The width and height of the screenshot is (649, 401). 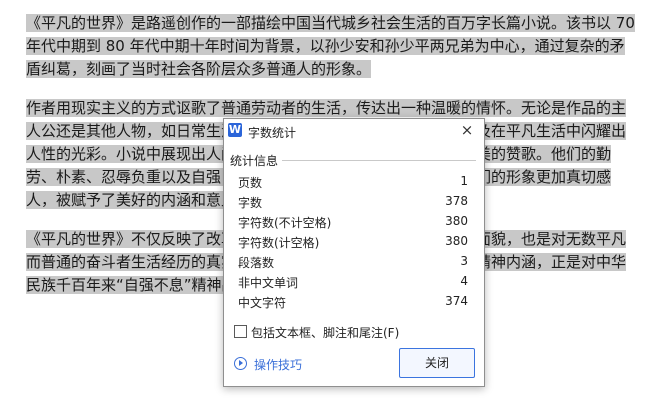 What do you see at coordinates (354, 131) in the screenshot?
I see `dialog-titlebar: W 字数统计 ×` at bounding box center [354, 131].